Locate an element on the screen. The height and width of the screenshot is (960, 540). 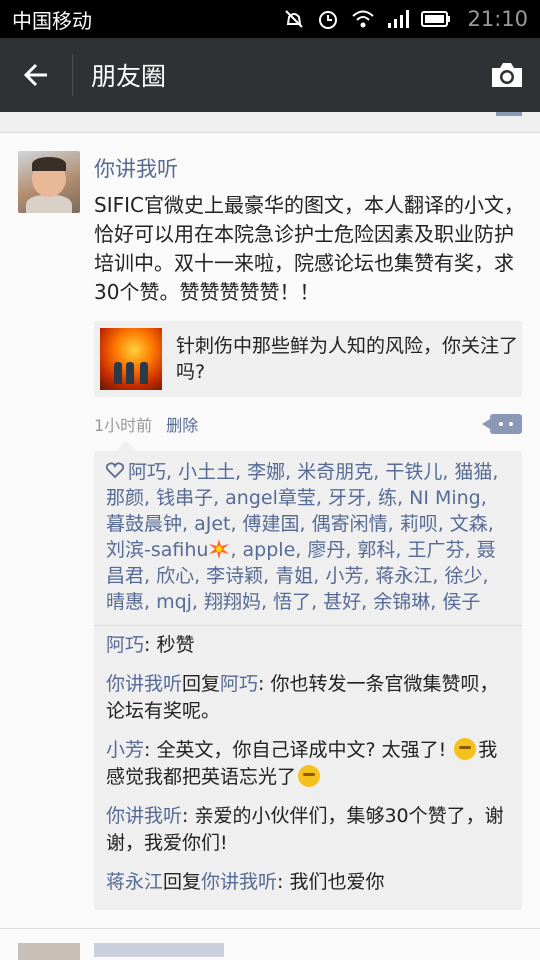
camera-button is located at coordinates (507, 75).